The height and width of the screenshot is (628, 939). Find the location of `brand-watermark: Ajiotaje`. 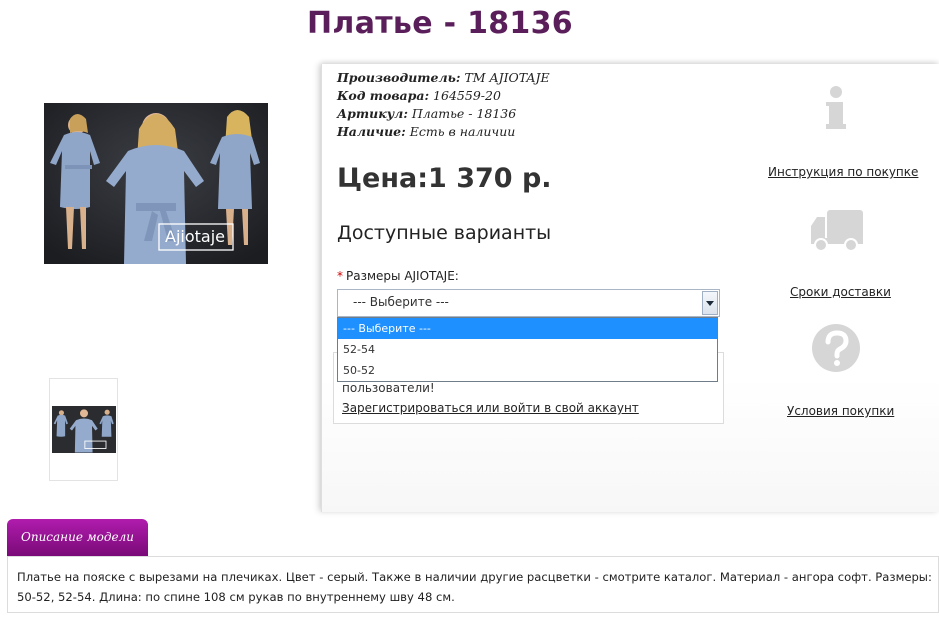

brand-watermark: Ajiotaje is located at coordinates (195, 236).